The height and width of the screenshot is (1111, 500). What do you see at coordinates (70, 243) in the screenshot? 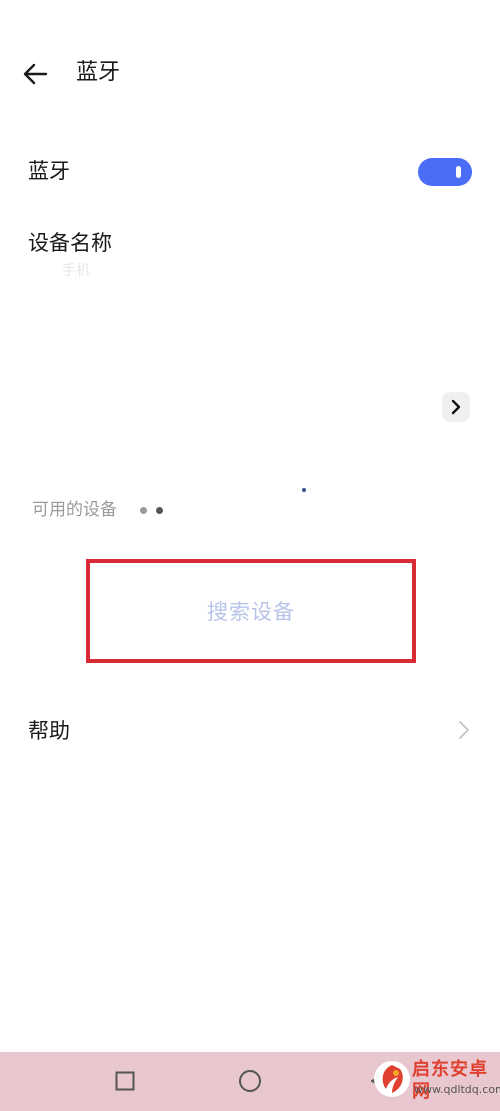
I see `device-name-label: 设备名称` at bounding box center [70, 243].